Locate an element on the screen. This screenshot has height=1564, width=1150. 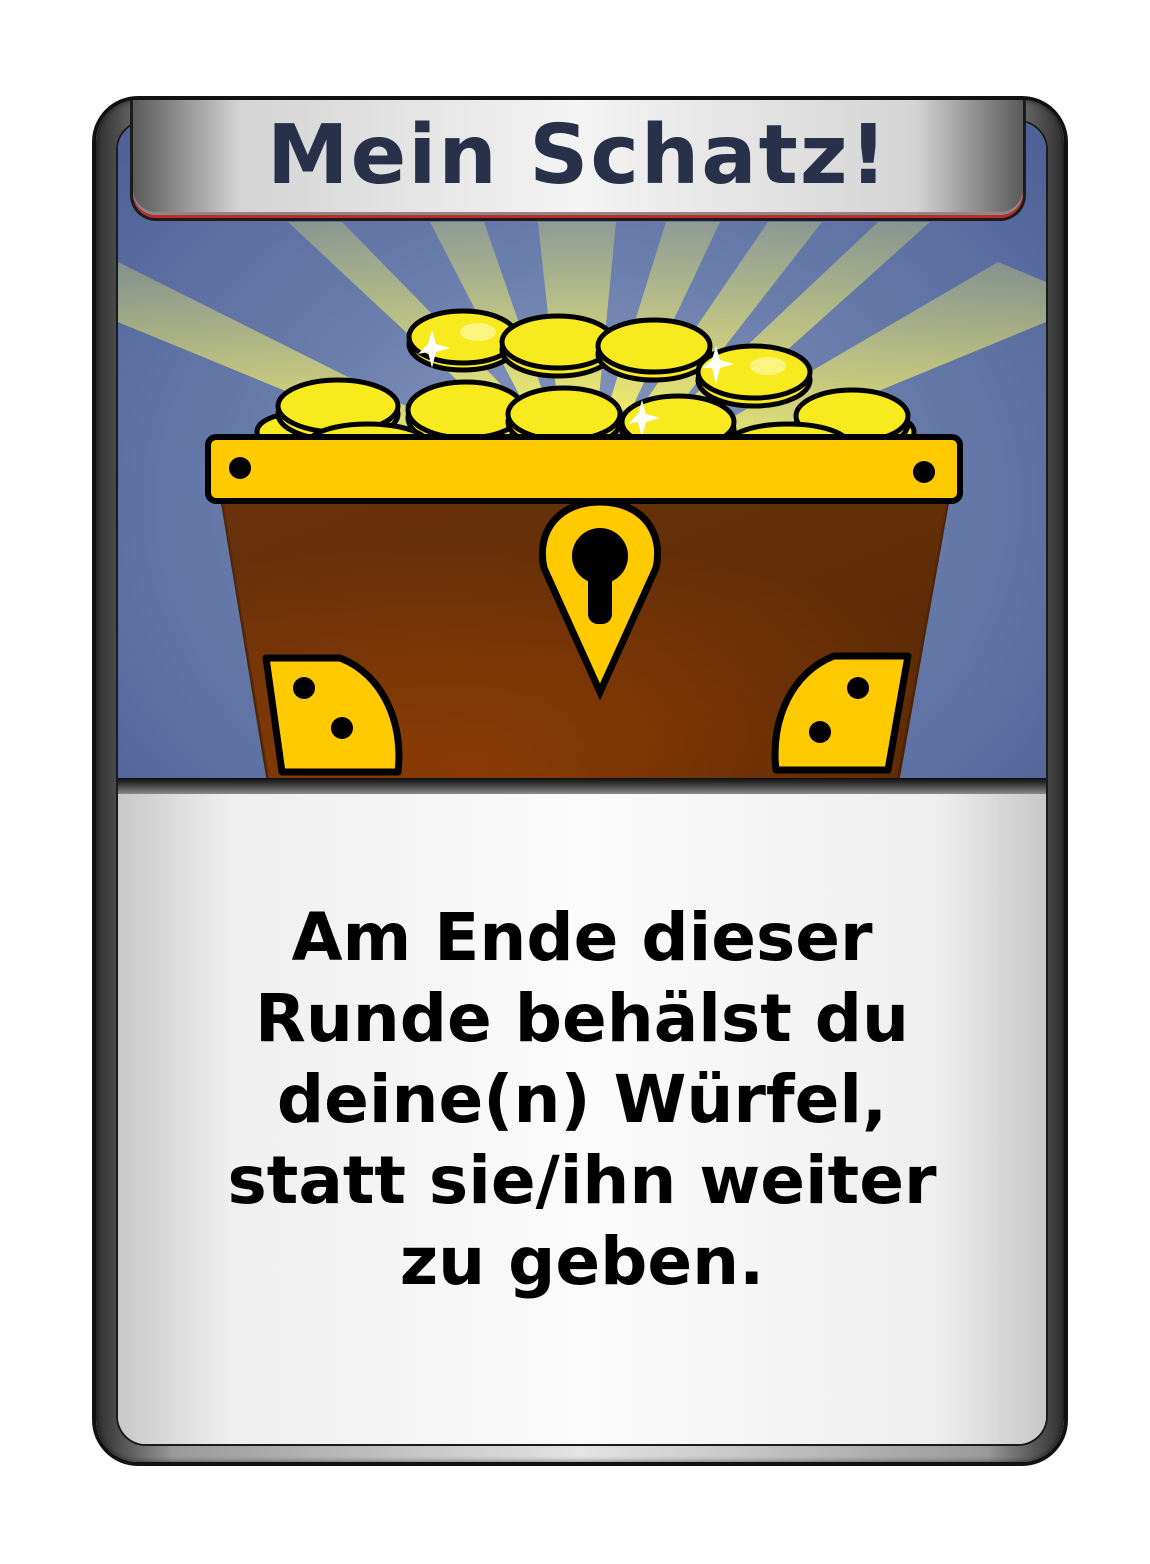
card-divider is located at coordinates (582, 786).